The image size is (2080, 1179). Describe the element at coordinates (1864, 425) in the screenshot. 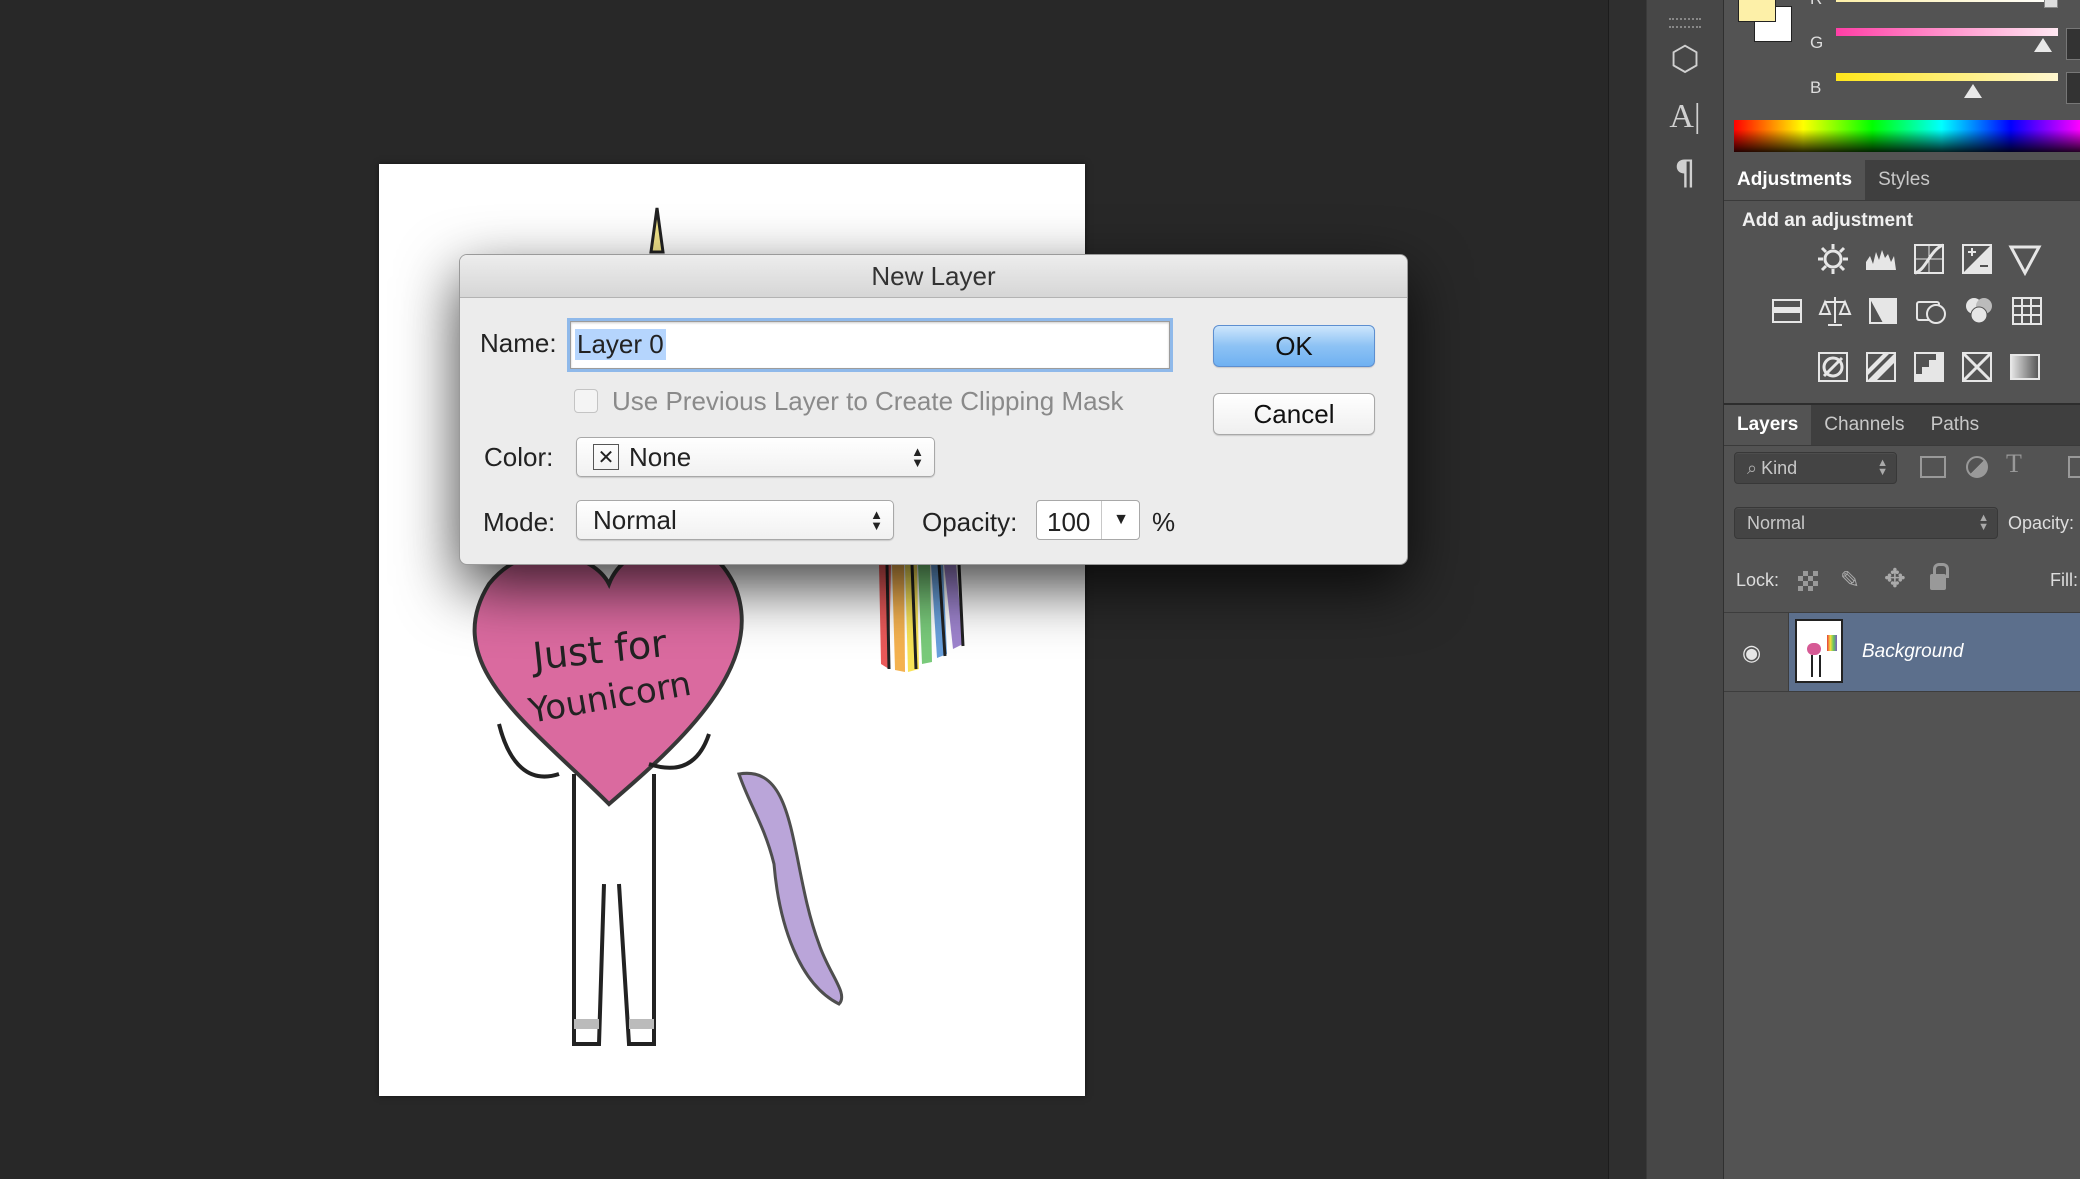

I see `tab-channels: Channels` at that location.